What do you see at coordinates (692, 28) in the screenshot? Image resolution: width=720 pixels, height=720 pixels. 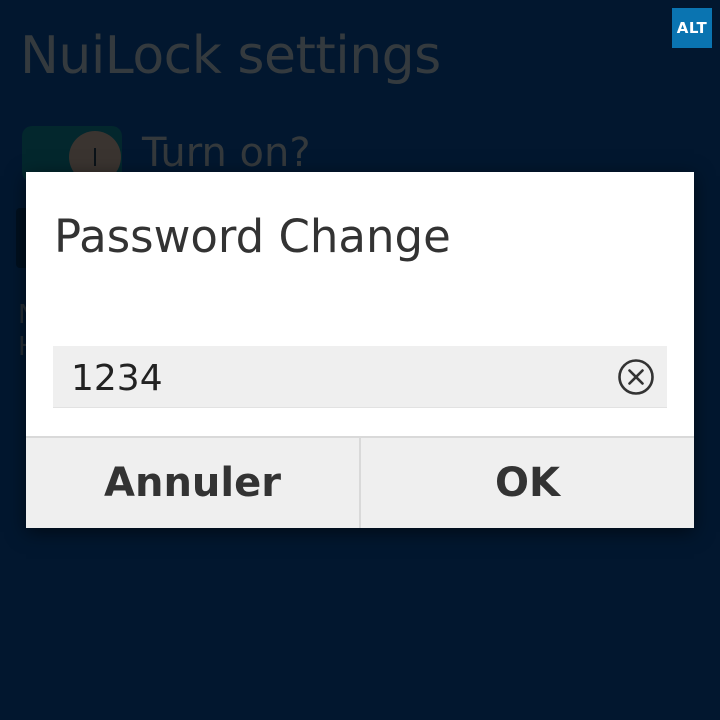 I see `alt-badge: ALT` at bounding box center [692, 28].